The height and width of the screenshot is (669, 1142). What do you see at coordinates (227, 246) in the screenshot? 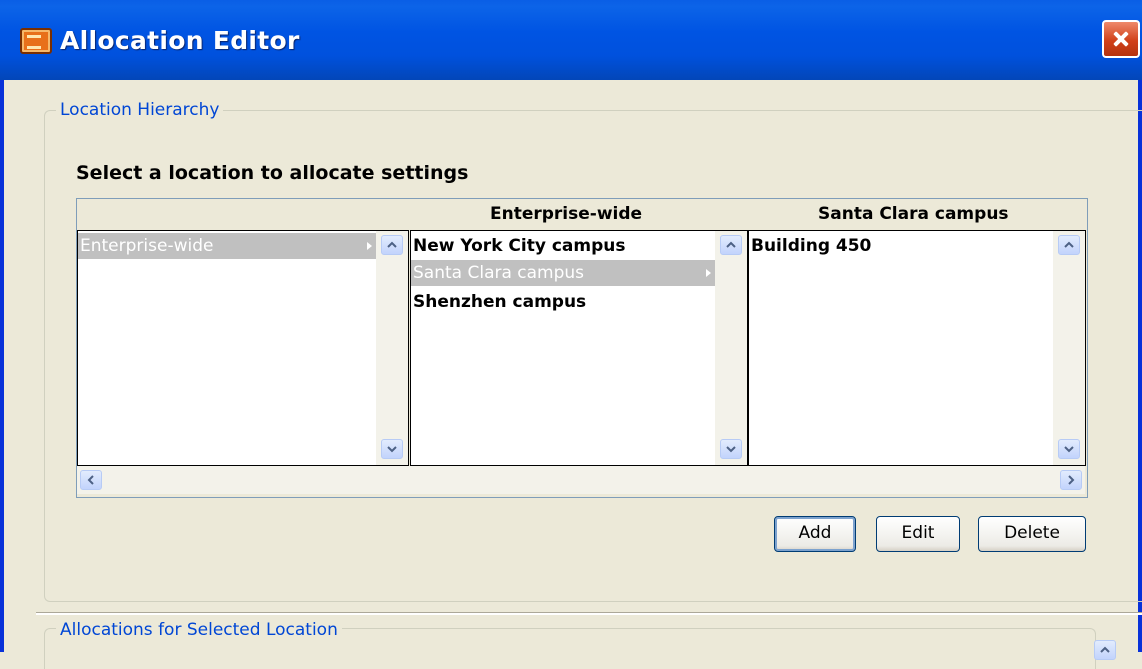
I see `list-item-enterprise-wide: Enterprise-wide` at bounding box center [227, 246].